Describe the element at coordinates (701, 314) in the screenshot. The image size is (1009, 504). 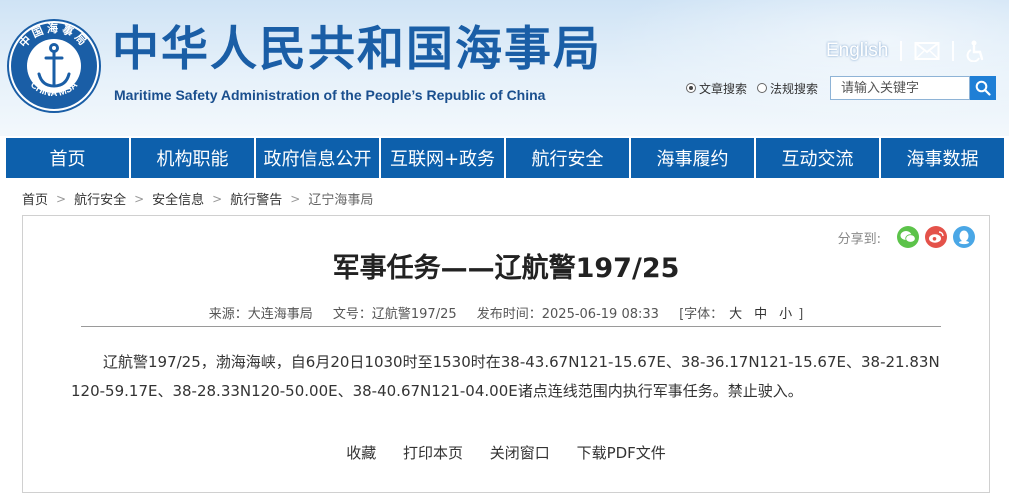
I see `font-size-label: [字体：` at that location.